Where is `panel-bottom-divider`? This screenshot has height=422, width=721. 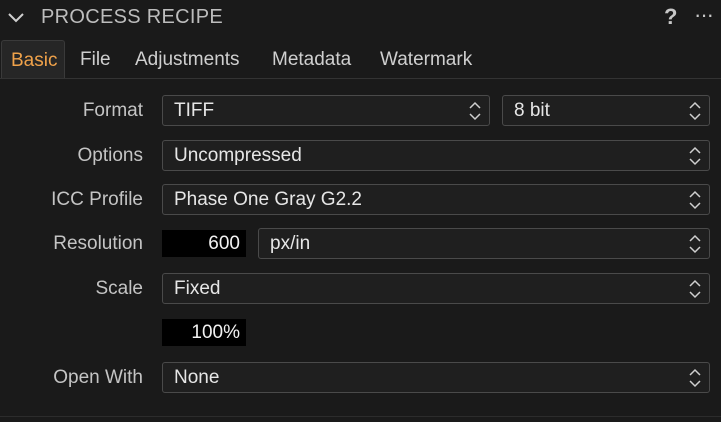
panel-bottom-divider is located at coordinates (360, 416).